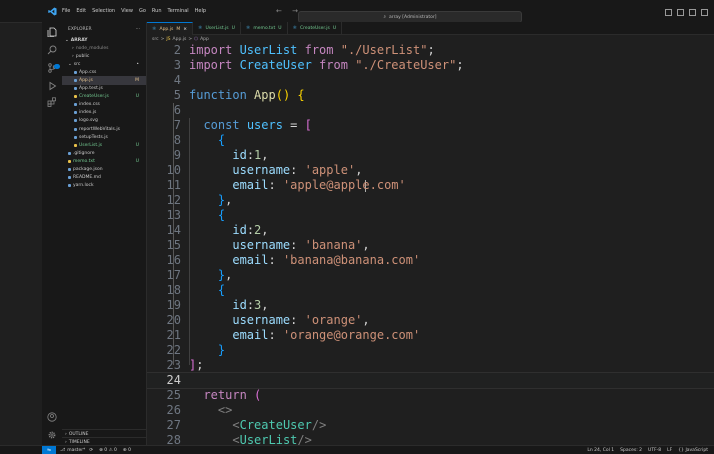 The height and width of the screenshot is (454, 714). I want to click on menu-go: Go, so click(142, 11).